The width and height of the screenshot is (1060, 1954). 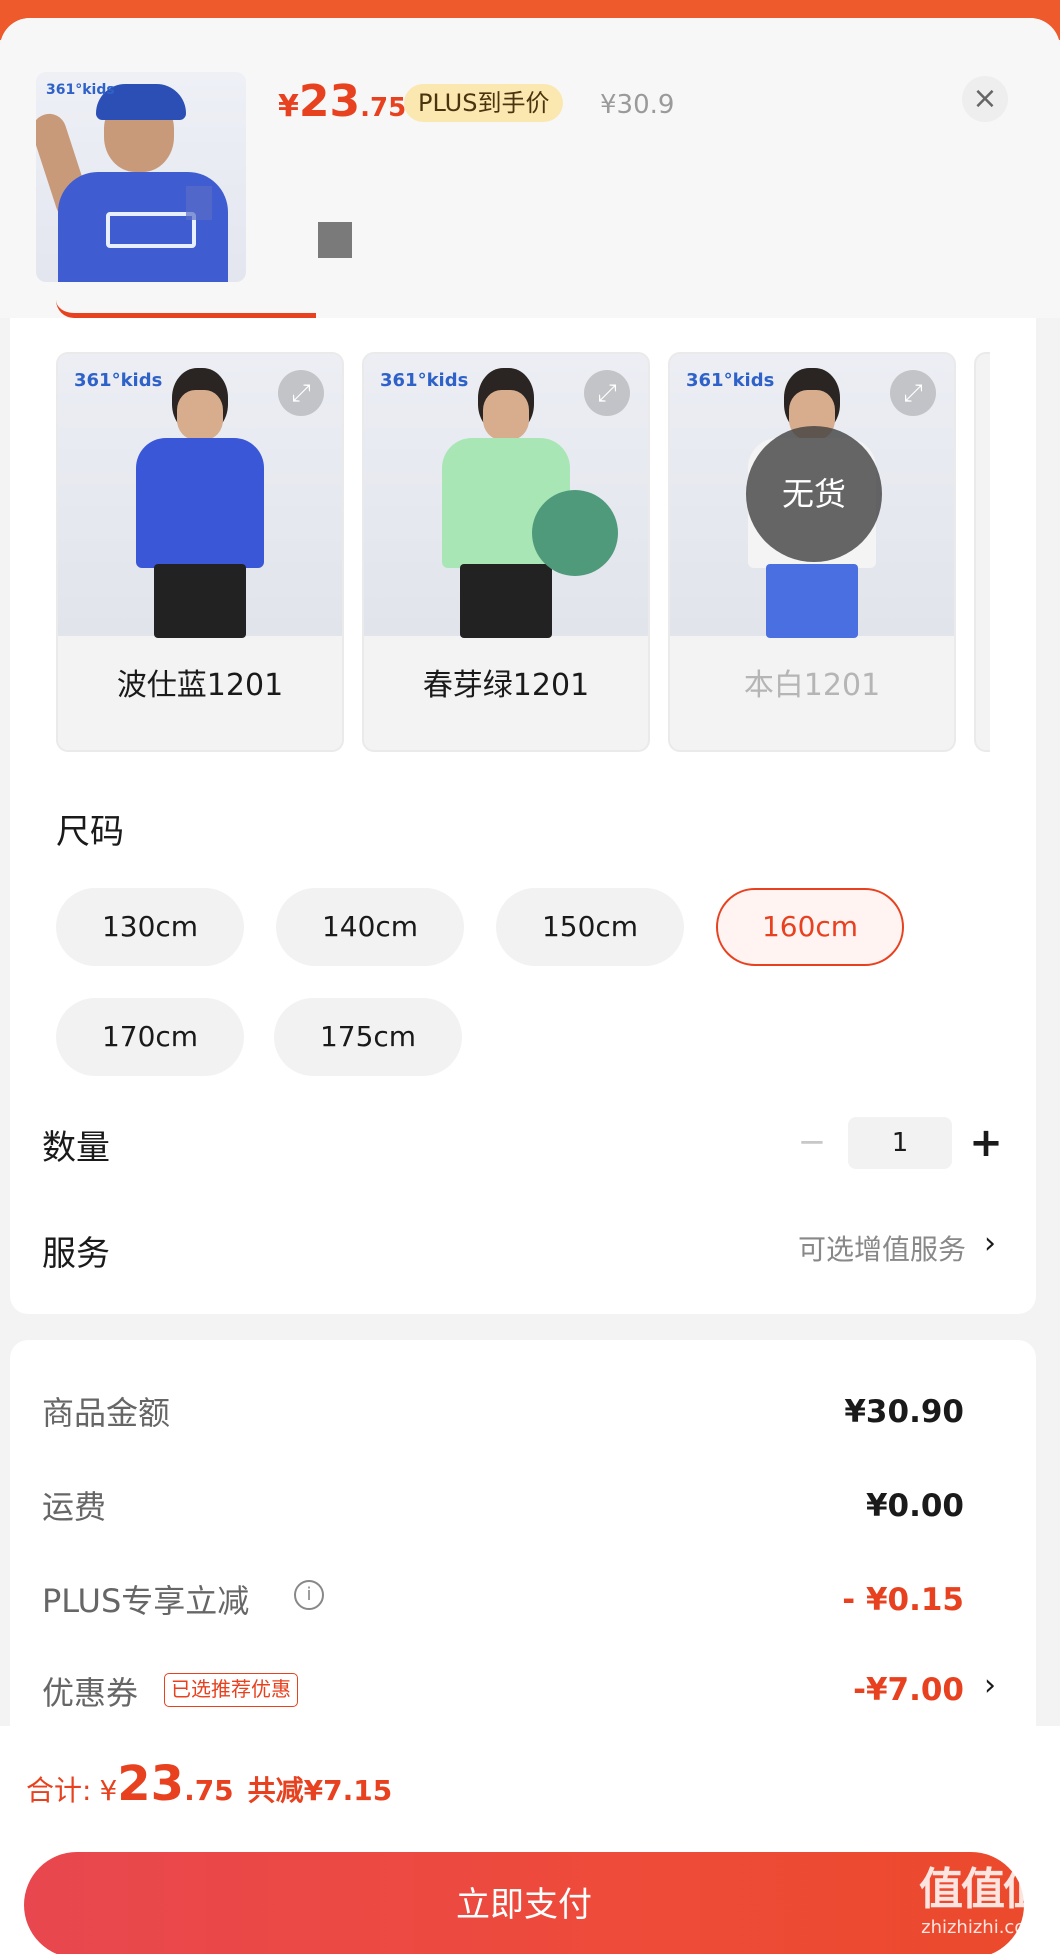 I want to click on size-option-160: 160cm, so click(x=810, y=927).